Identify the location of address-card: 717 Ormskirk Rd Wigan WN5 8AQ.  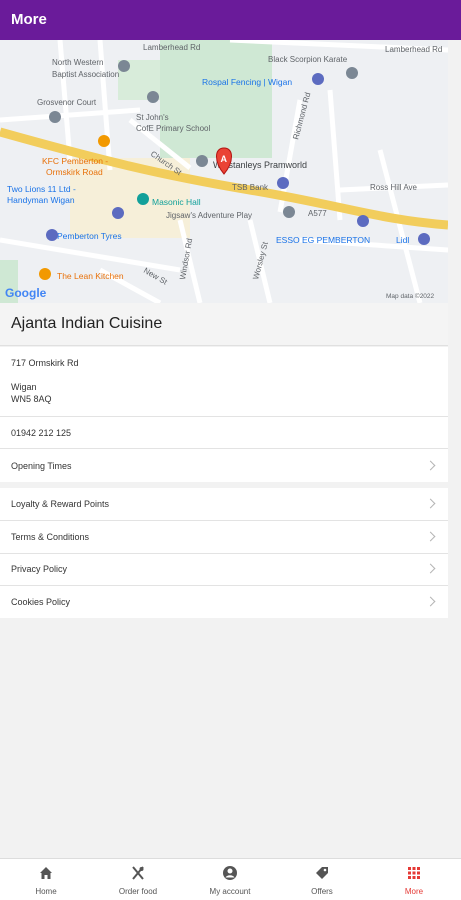
(224, 381).